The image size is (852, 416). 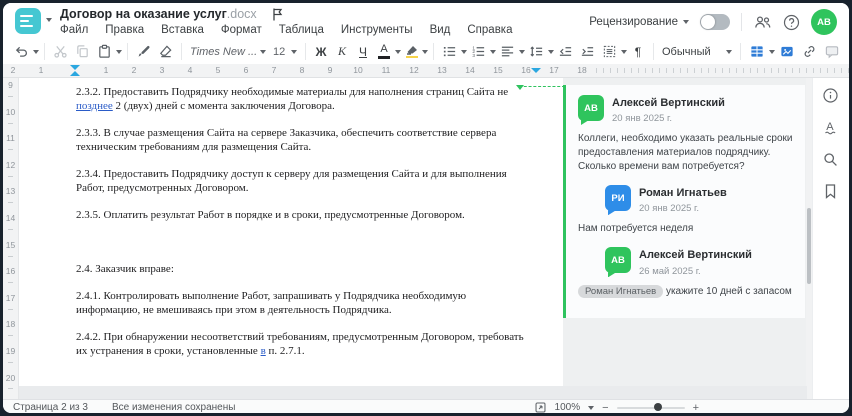 I want to click on ruler-number: 14, so click(x=470, y=70).